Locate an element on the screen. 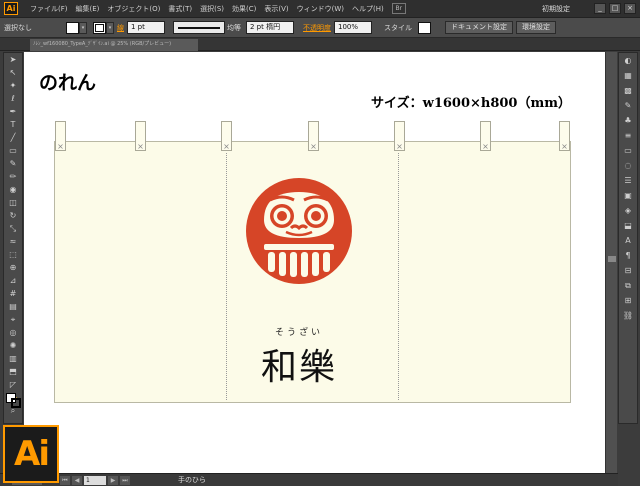 The height and width of the screenshot is (486, 640). gradient-panel-icon: ▭ is located at coordinates (628, 150).